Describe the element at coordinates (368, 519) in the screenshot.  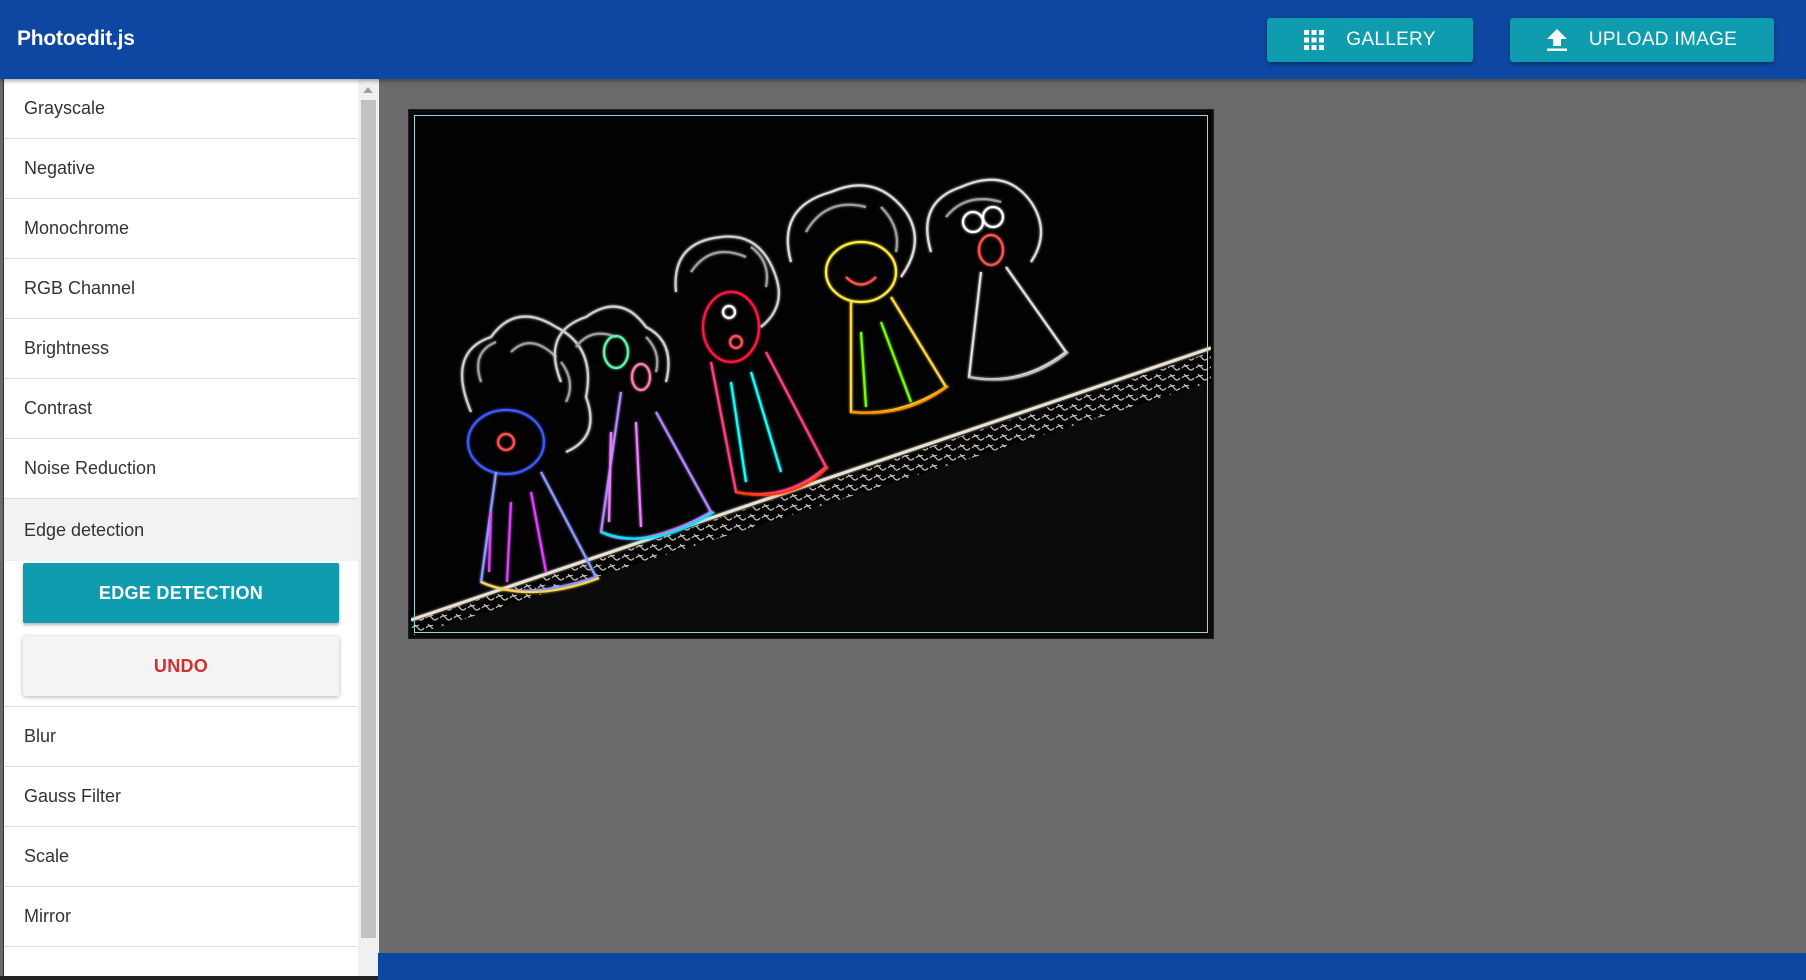
I see `scroll-thumb` at that location.